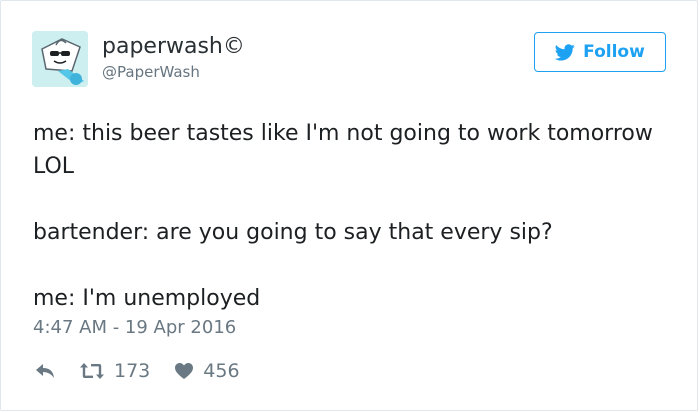 This screenshot has width=700, height=413. Describe the element at coordinates (60, 59) in the screenshot. I see `tissue-box-avatar-icon` at that location.